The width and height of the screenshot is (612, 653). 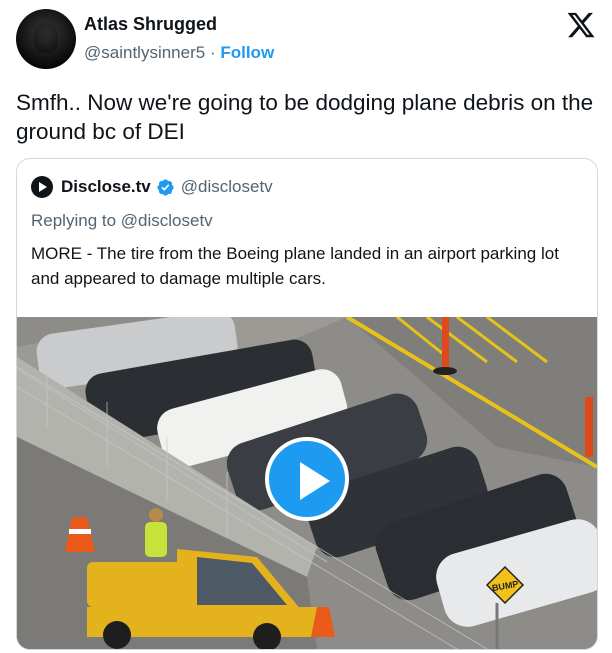 I want to click on quoted-author-name: Disclose.tv, so click(x=106, y=187).